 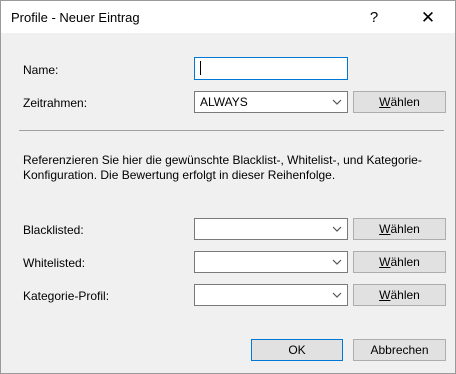 I want to click on whitelisted-select, so click(x=271, y=262).